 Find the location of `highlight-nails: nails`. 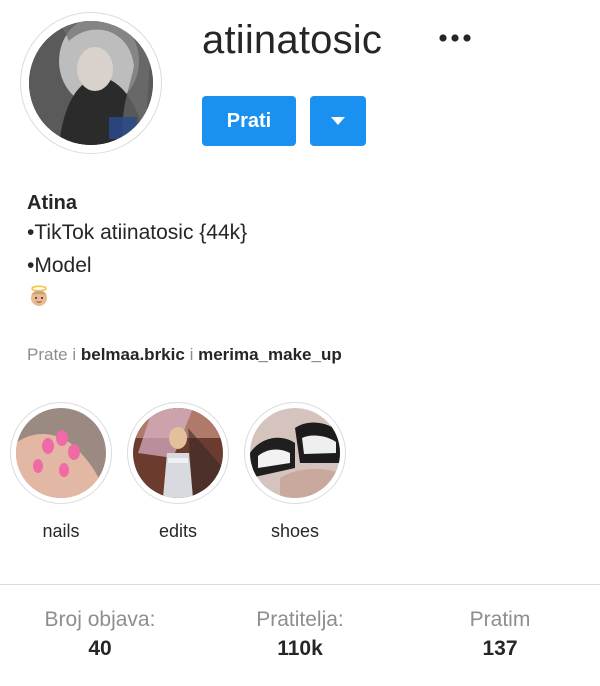

highlight-nails: nails is located at coordinates (61, 472).